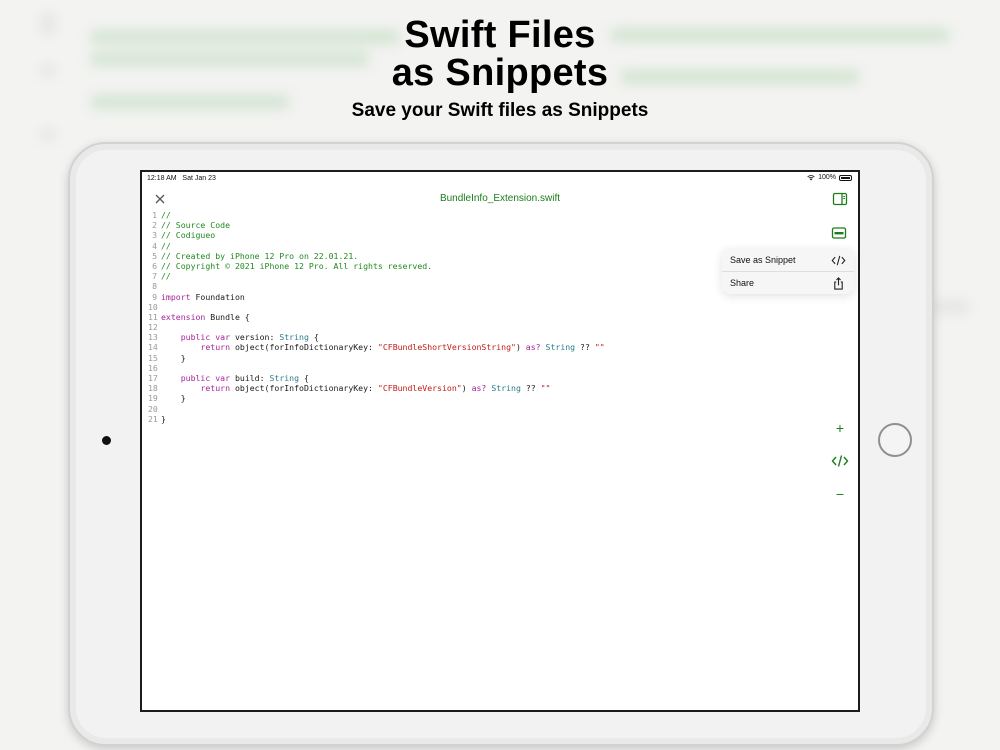 Image resolution: width=1000 pixels, height=750 pixels. I want to click on code-token: "CFBundleShortVersionString", so click(446, 347).